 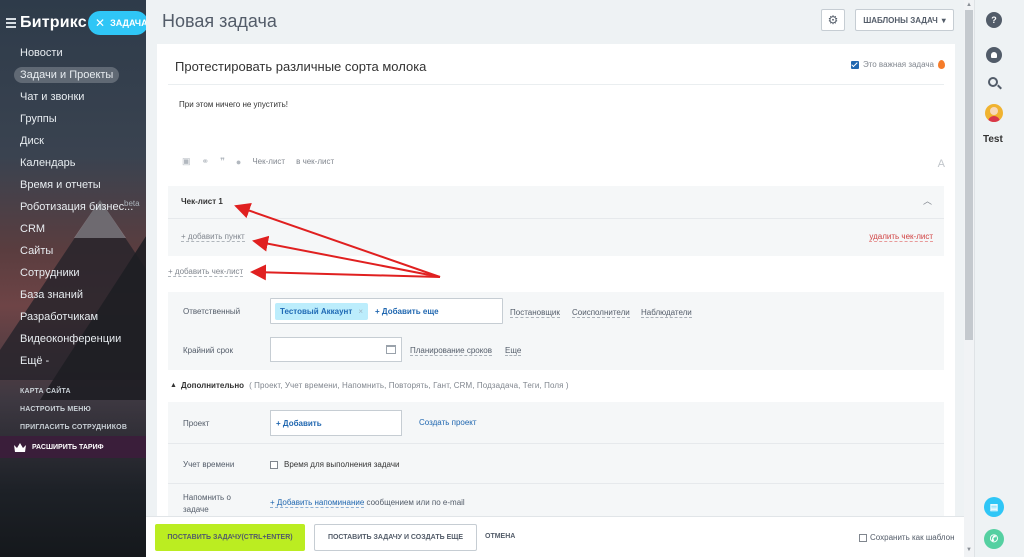 I want to click on close-icon: ×, so click(x=360, y=311).